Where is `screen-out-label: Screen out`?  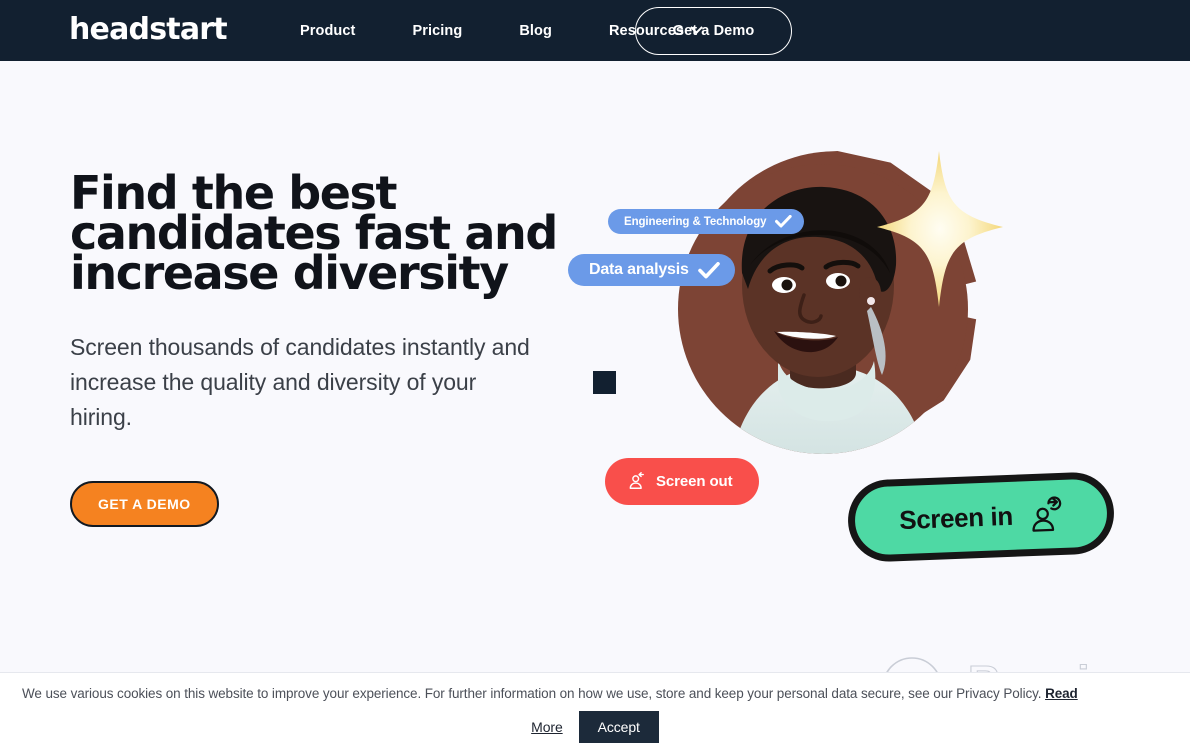 screen-out-label: Screen out is located at coordinates (694, 481).